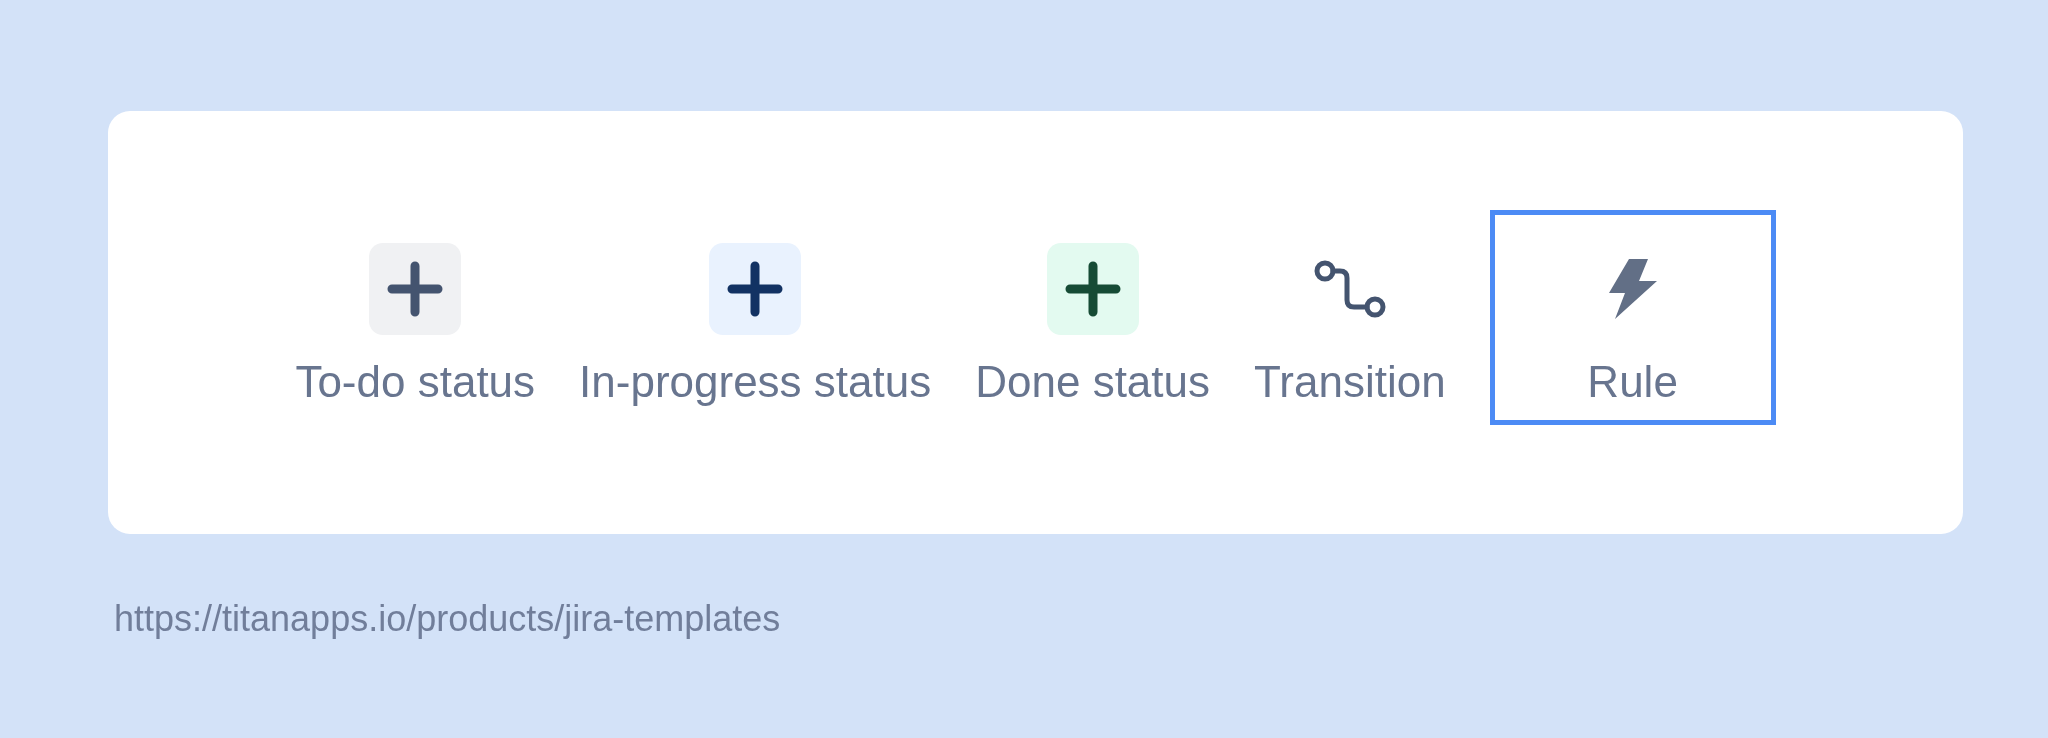  Describe the element at coordinates (1632, 289) in the screenshot. I see `lightning-icon` at that location.